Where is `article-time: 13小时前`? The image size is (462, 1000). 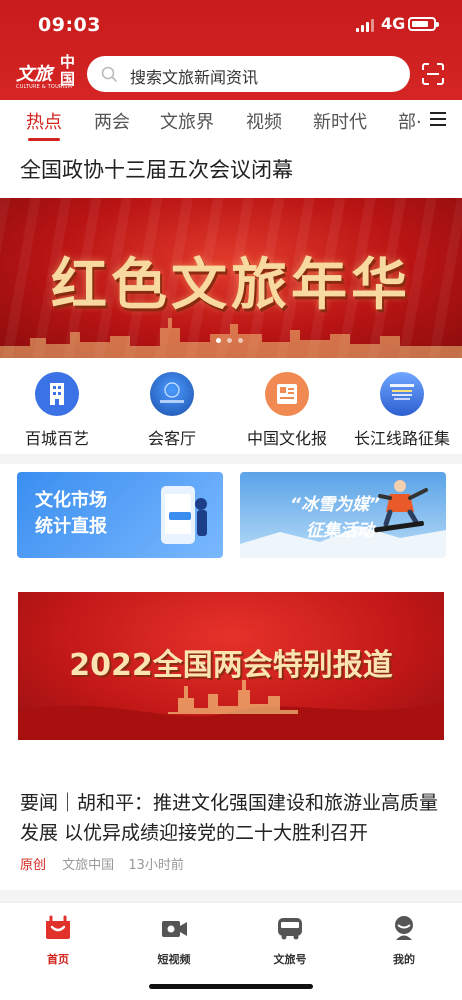 article-time: 13小时前 is located at coordinates (156, 865).